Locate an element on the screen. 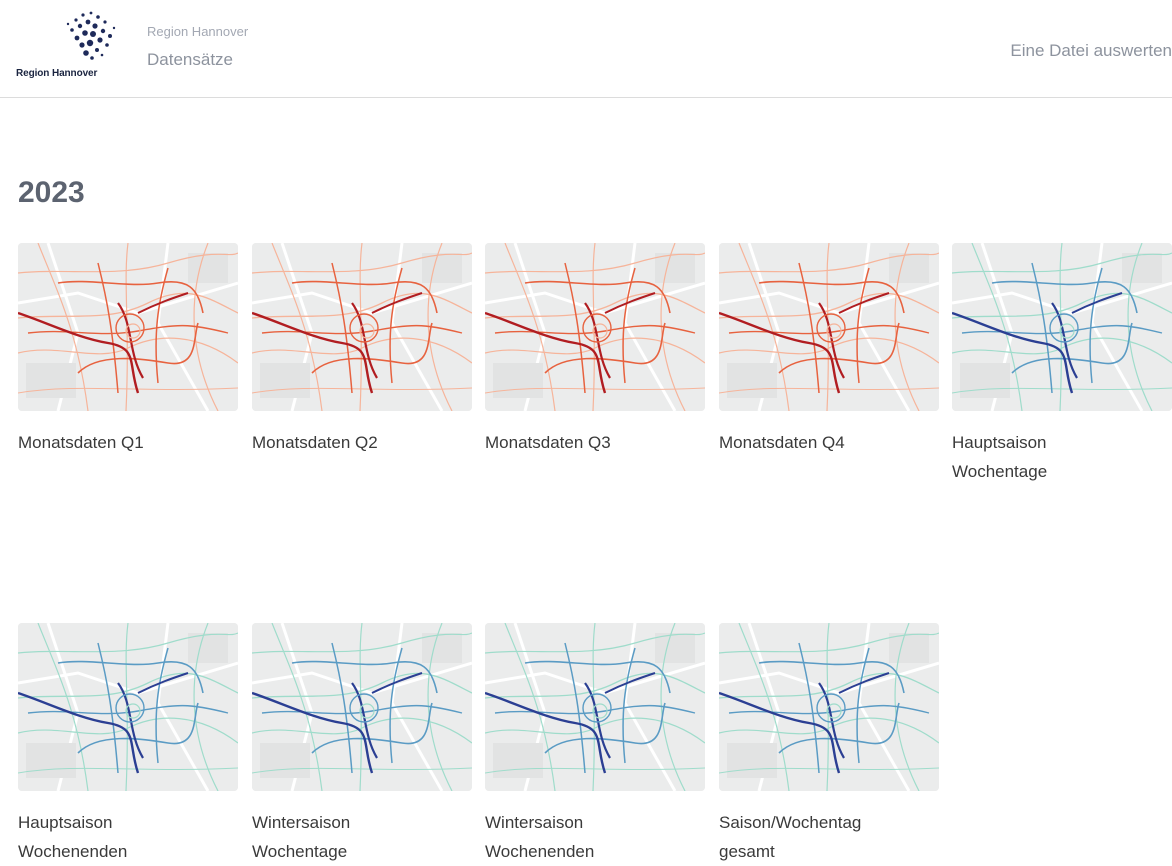 The width and height of the screenshot is (1172, 866). dataset-label: Monatsdaten Q1 is located at coordinates (128, 442).